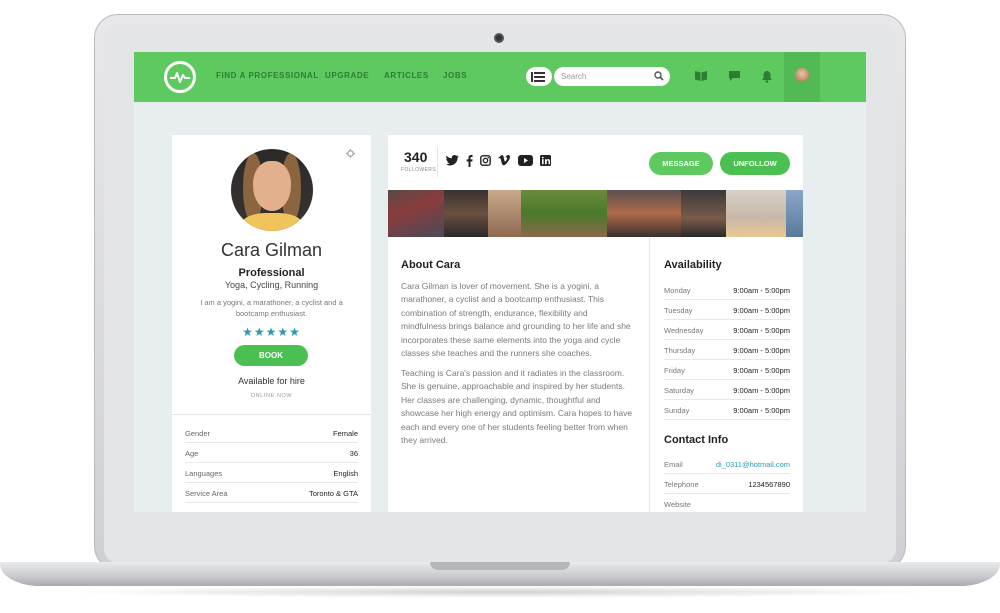 This screenshot has height=613, width=1000. I want to click on day-label: Thursday, so click(680, 350).